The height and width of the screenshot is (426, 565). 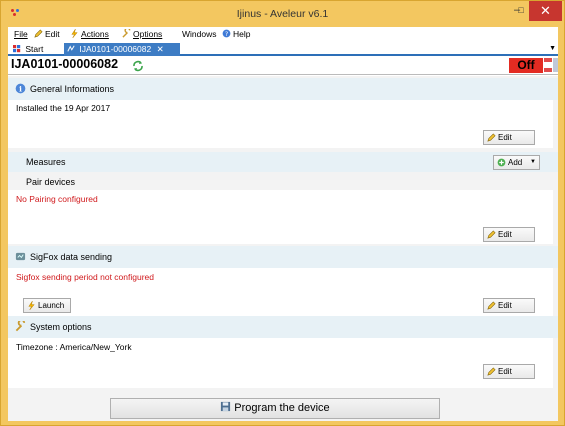 What do you see at coordinates (65, 64) in the screenshot?
I see `device-title: IJA0101-00006082` at bounding box center [65, 64].